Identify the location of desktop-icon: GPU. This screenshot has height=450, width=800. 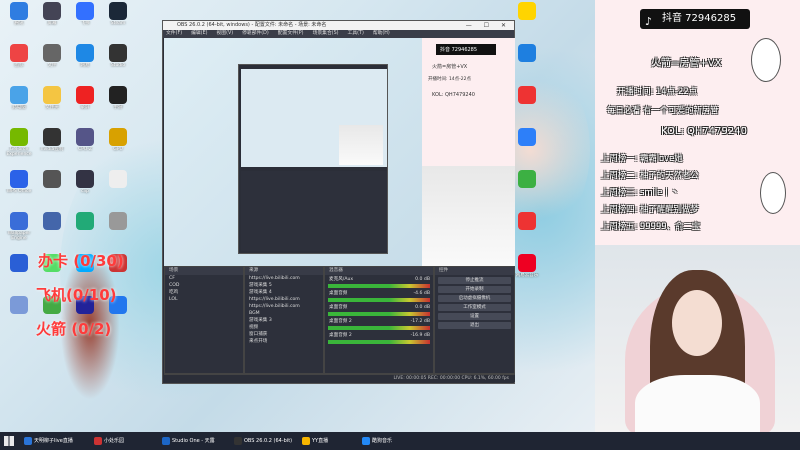
(118, 142).